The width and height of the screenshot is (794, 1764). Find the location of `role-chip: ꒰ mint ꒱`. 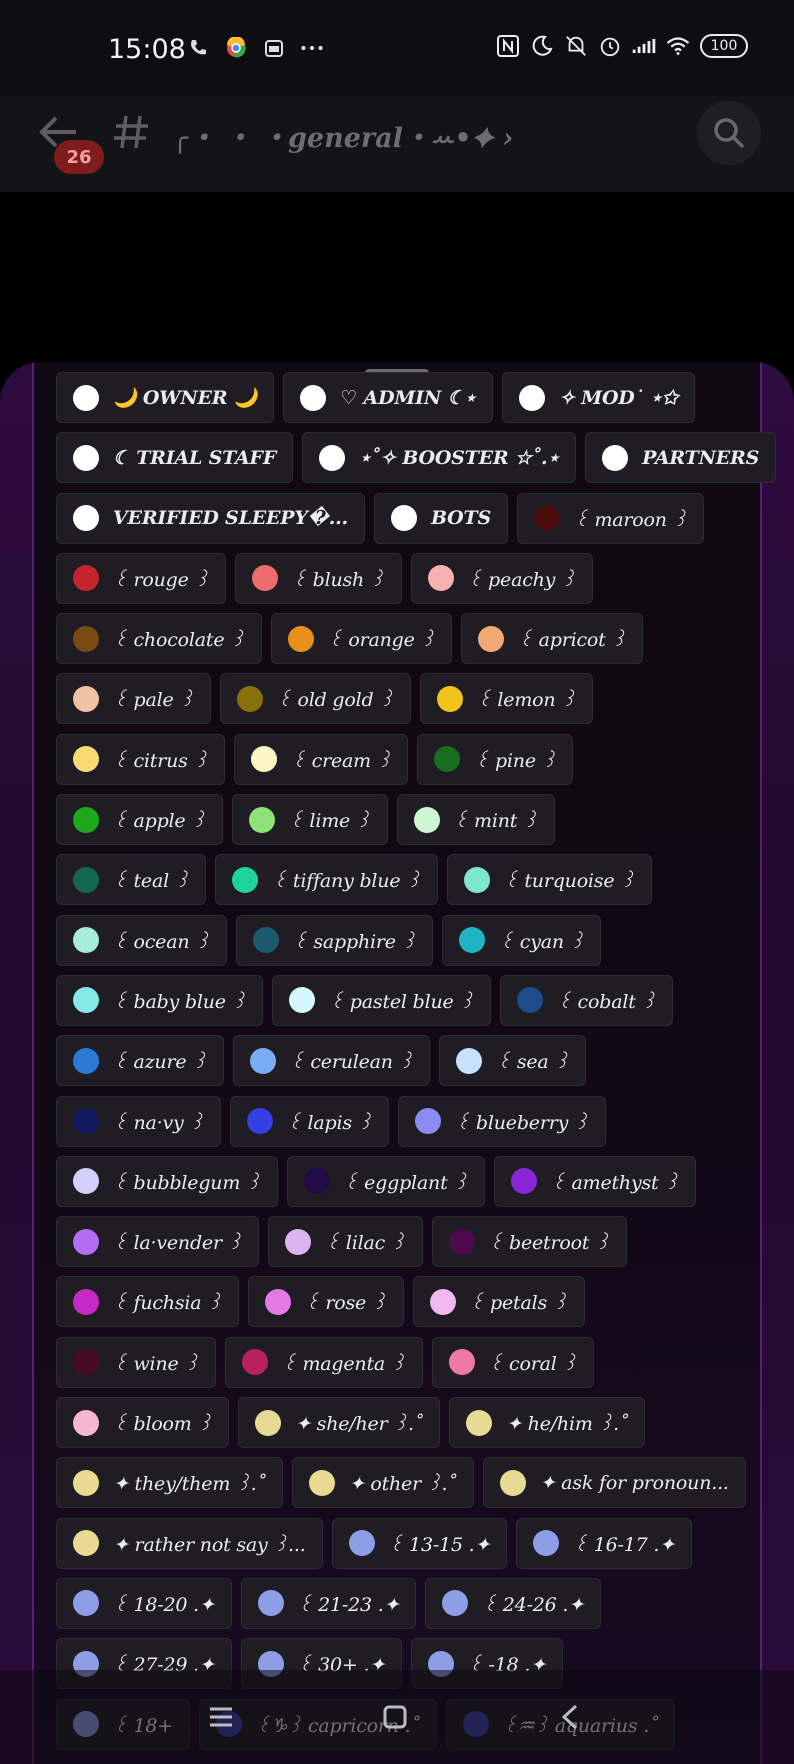

role-chip: ꒰ mint ꒱ is located at coordinates (475, 820).